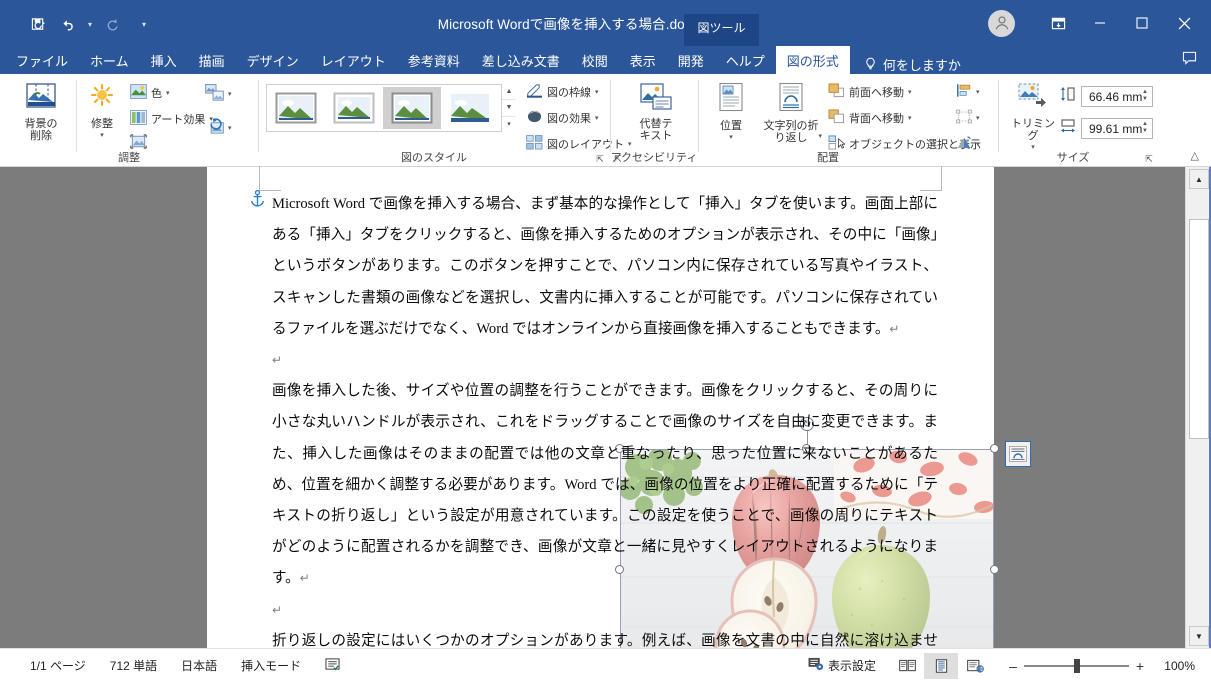 Image resolution: width=1211 pixels, height=682 pixels. What do you see at coordinates (643, 60) in the screenshot?
I see `tab-view: 表示` at bounding box center [643, 60].